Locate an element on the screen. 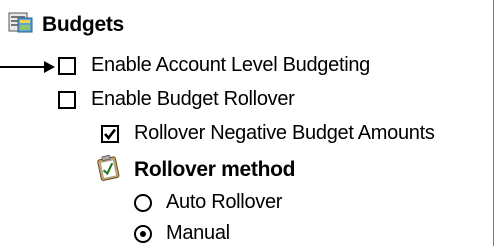  section-title: Budgets is located at coordinates (83, 24).